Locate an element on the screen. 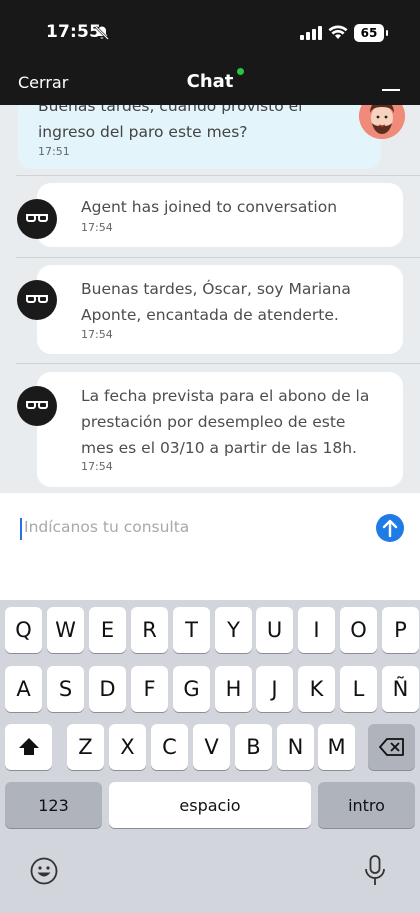 This screenshot has width=420, height=913. key-shift is located at coordinates (28, 747).